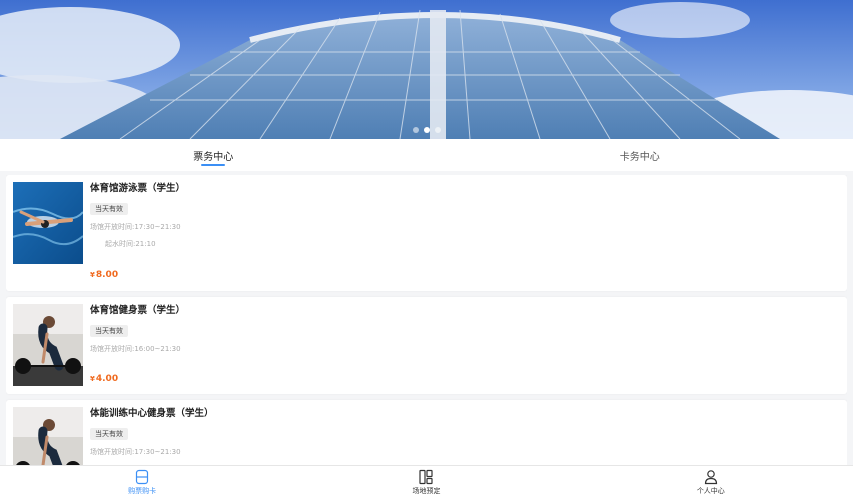  Describe the element at coordinates (152, 413) in the screenshot. I see `ticket-title: 体能训练中心健身票（学生）` at that location.